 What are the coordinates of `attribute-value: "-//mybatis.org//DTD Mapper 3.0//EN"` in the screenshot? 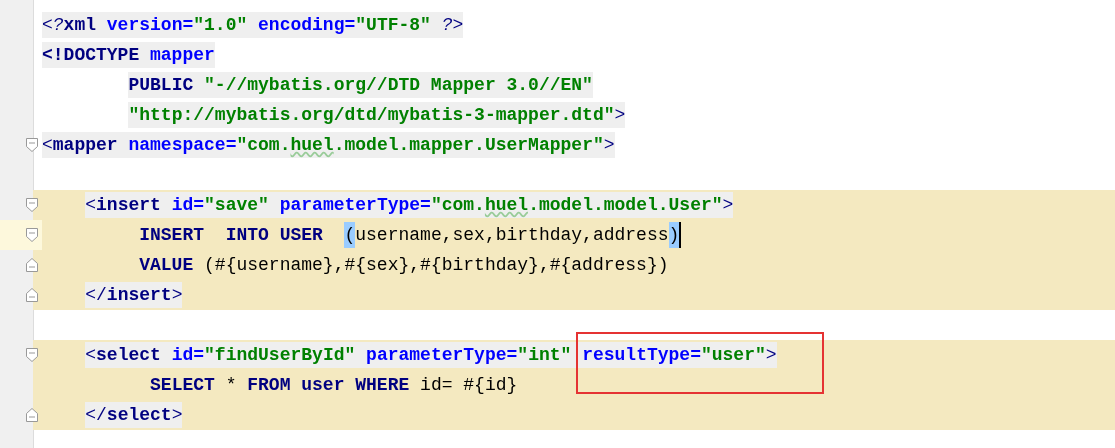 It's located at (393, 85).